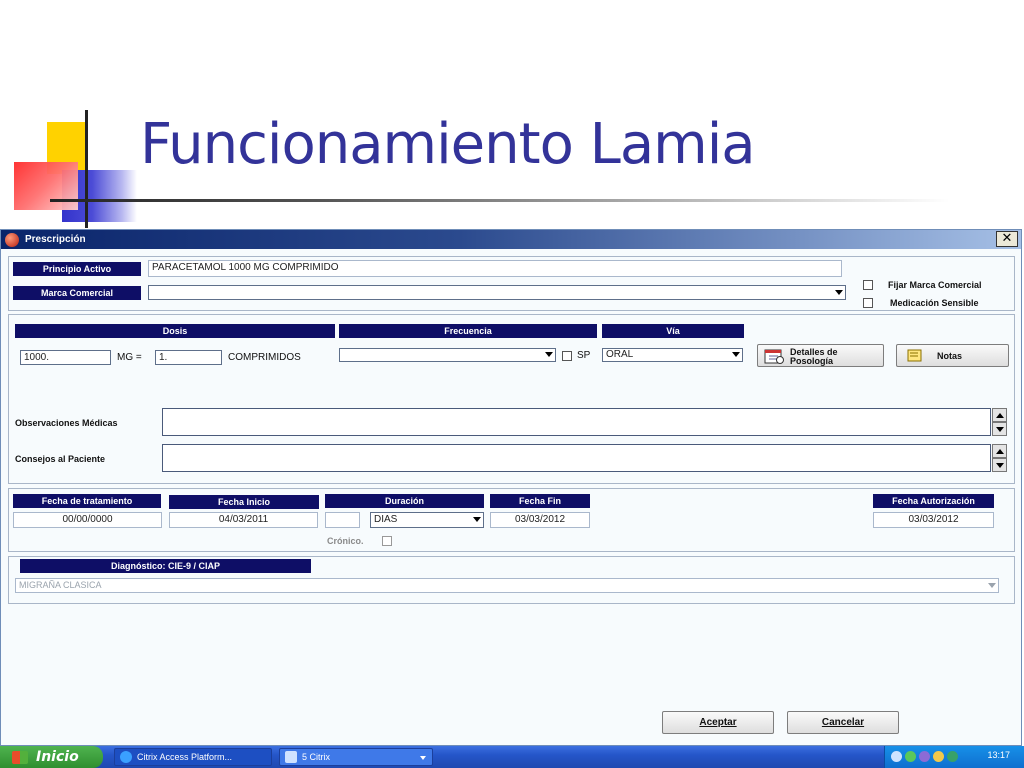  I want to click on decor-vertical-line, so click(86, 169).